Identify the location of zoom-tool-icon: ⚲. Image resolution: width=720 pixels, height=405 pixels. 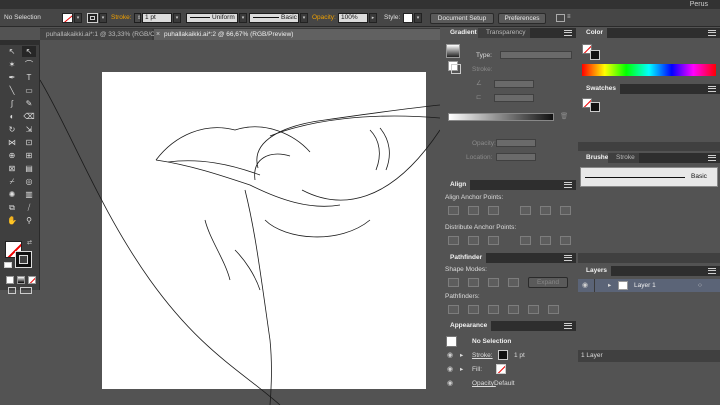
(29, 220).